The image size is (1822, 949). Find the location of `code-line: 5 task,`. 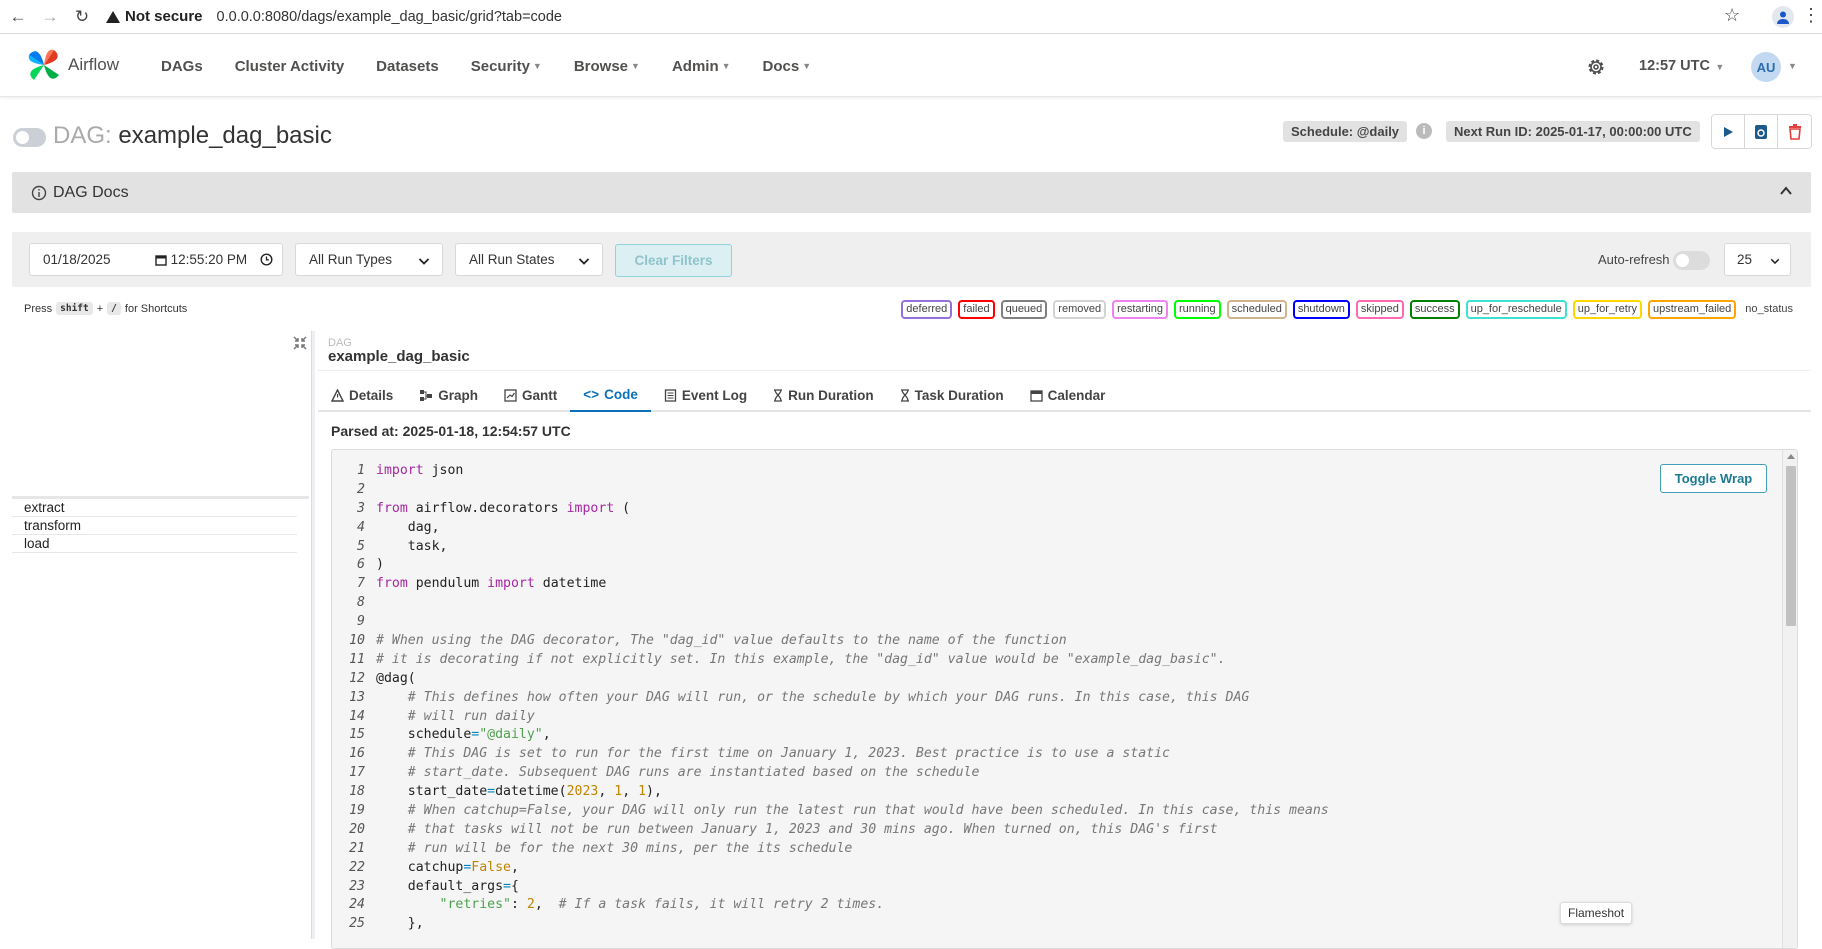

code-line: 5 task, is located at coordinates (830, 547).